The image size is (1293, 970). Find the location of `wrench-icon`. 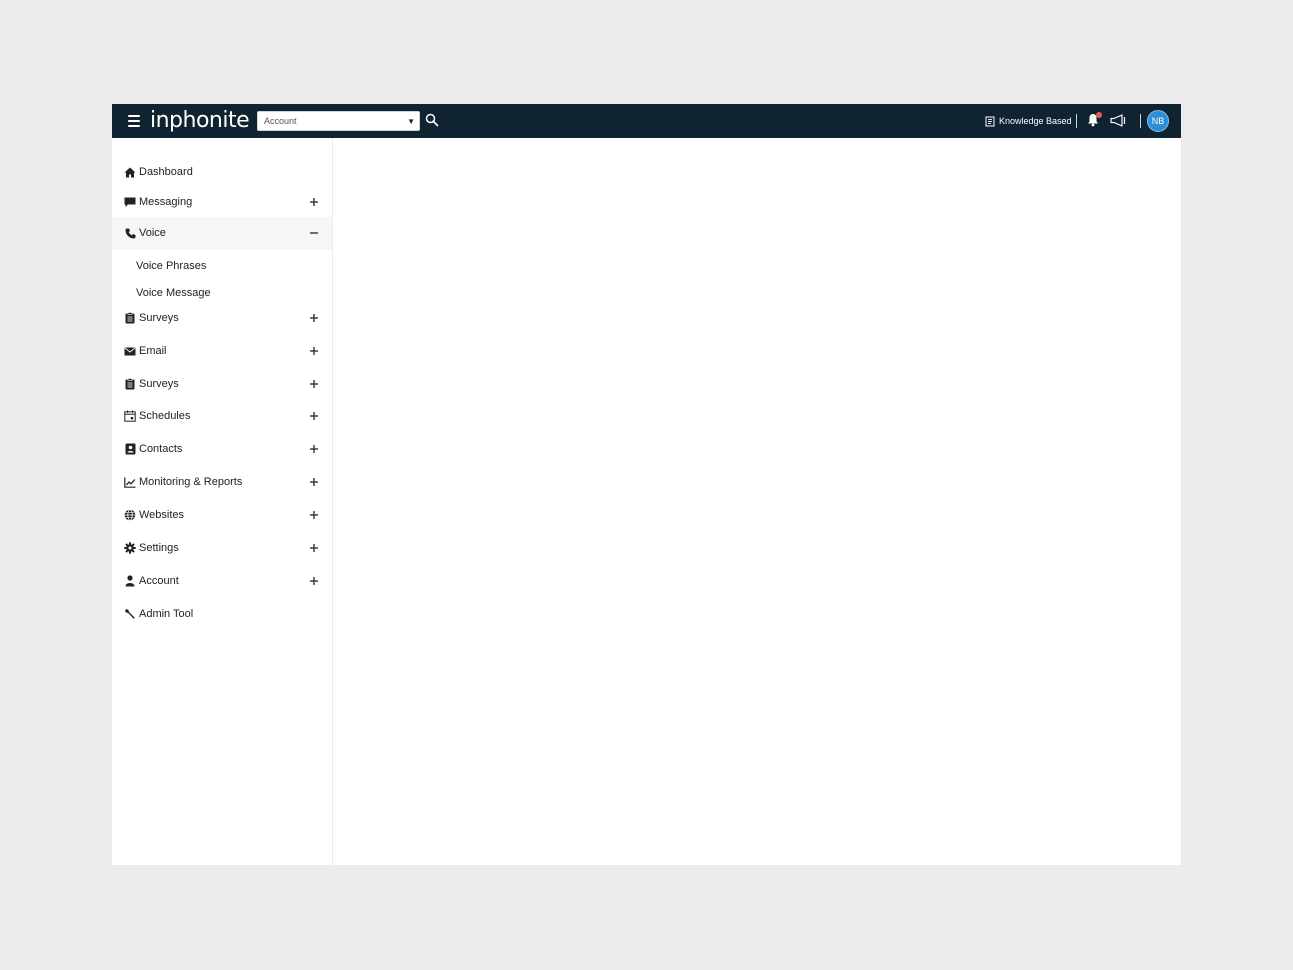

wrench-icon is located at coordinates (130, 614).